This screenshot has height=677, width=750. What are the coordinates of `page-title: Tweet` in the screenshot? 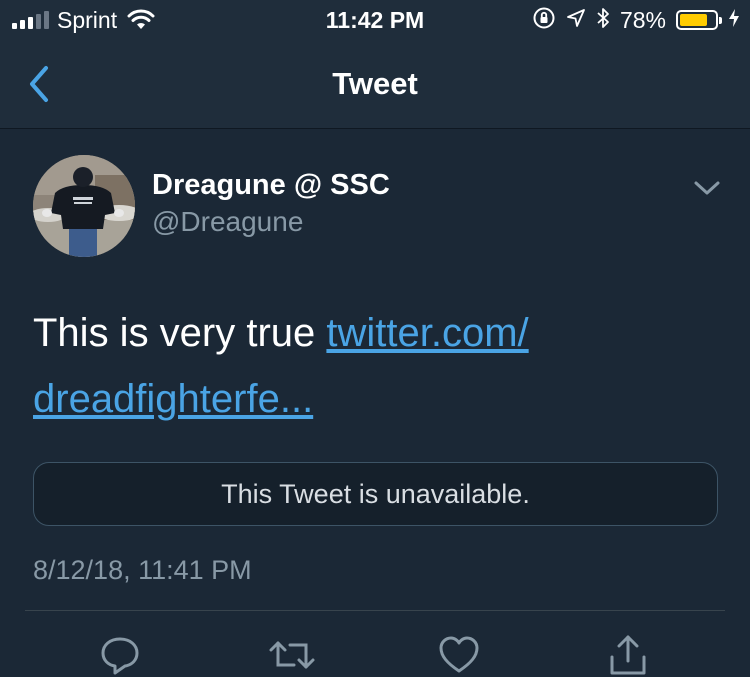 It's located at (375, 83).